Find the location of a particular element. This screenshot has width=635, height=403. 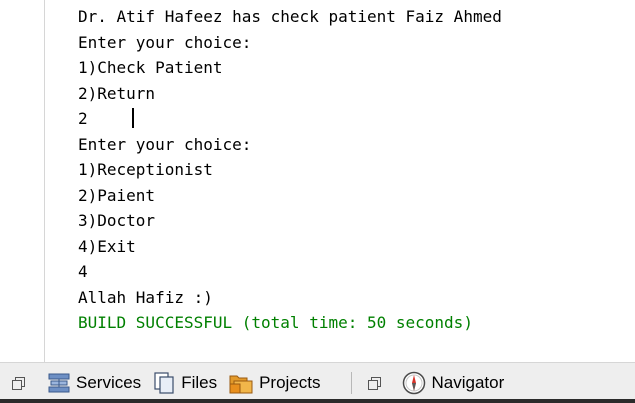

tab-services-label: Services is located at coordinates (109, 382).